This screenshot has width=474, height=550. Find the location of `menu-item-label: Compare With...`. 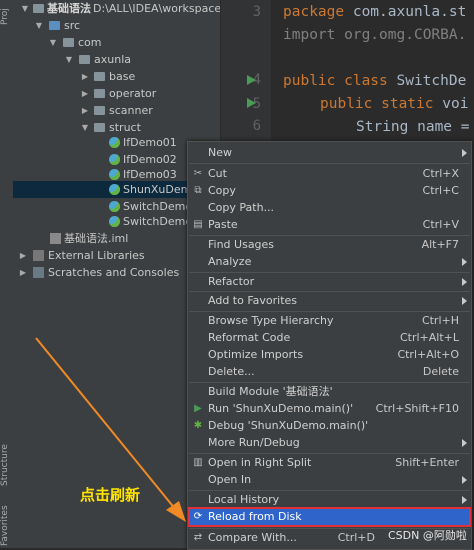

menu-item-label: Compare With... is located at coordinates (252, 537).